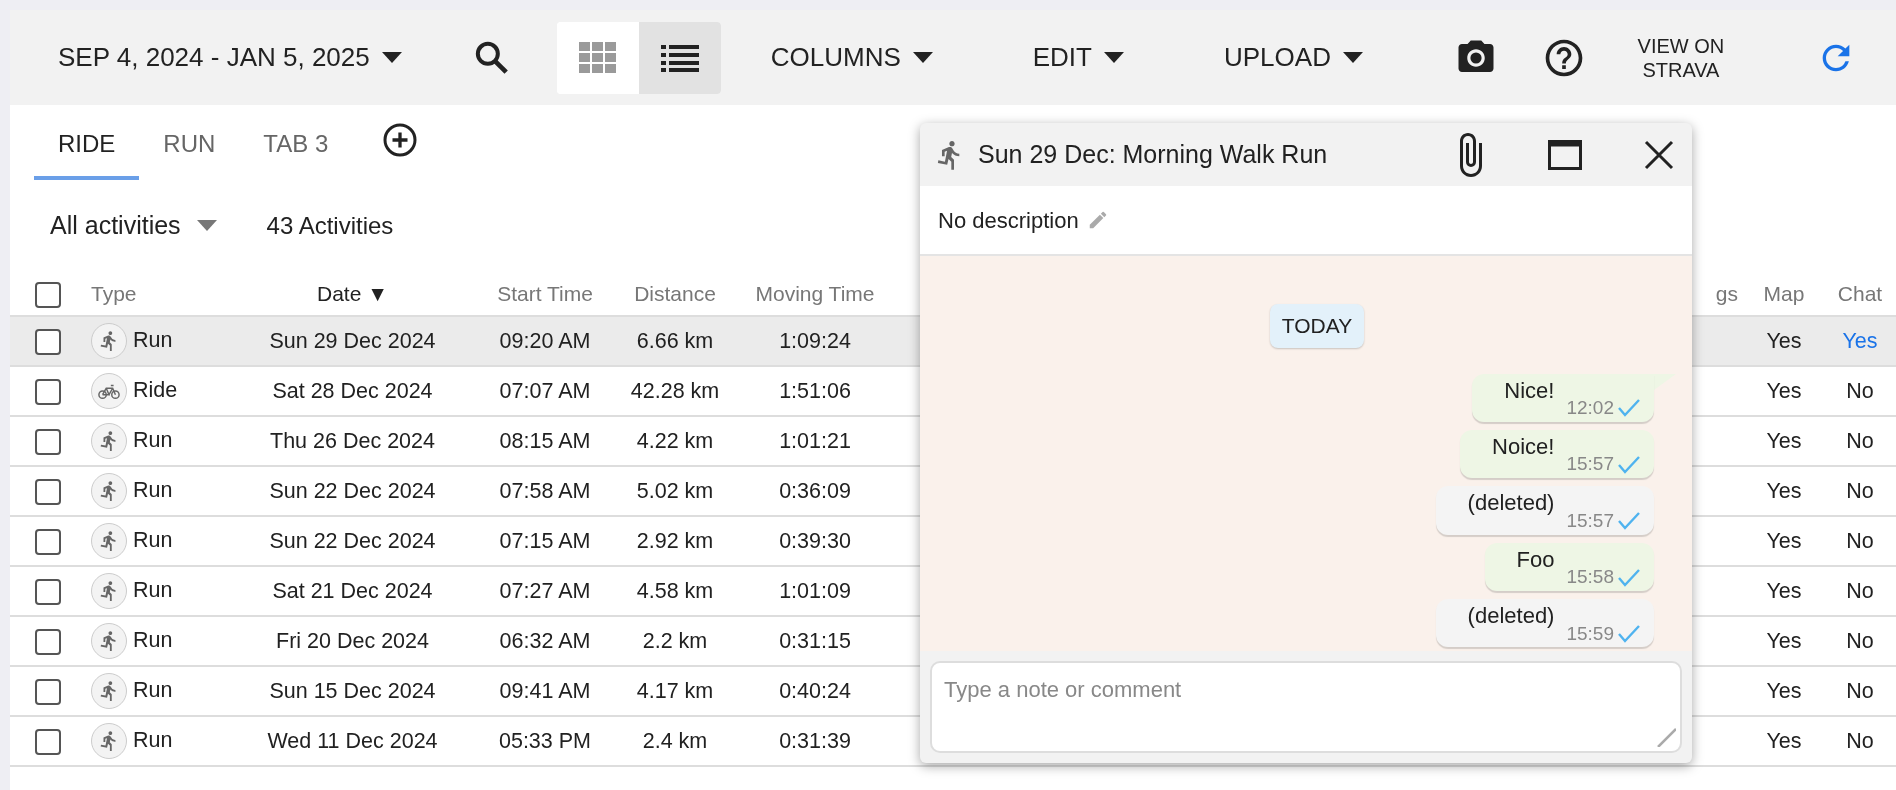  Describe the element at coordinates (352, 590) in the screenshot. I see `table-cell: Sat 21 Dec 2024` at that location.